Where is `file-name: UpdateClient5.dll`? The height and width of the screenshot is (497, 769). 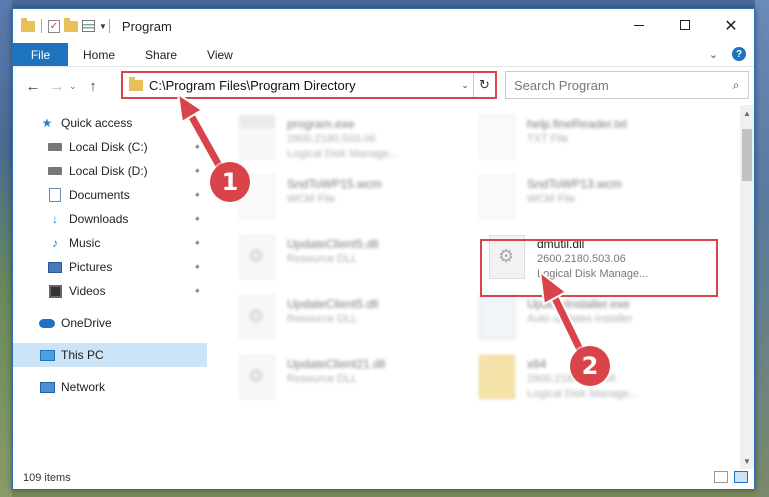 file-name: UpdateClient5.dll is located at coordinates (333, 244).